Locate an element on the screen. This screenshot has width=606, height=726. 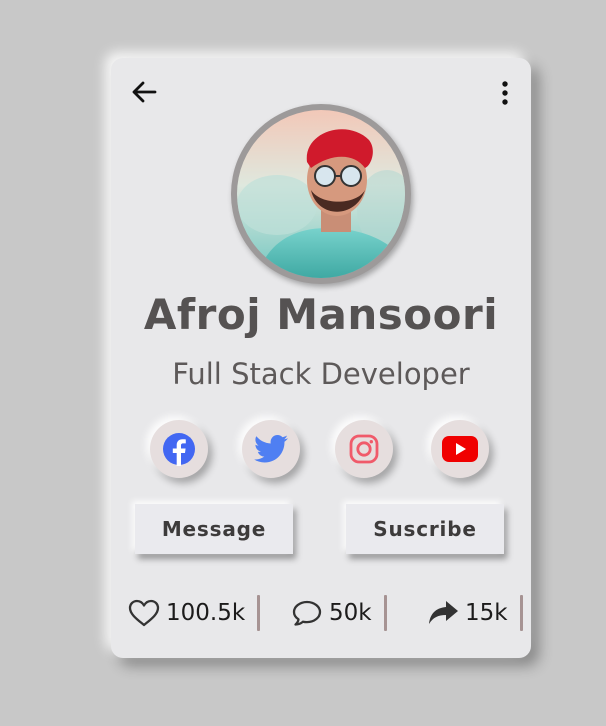
profile-photo is located at coordinates (321, 194).